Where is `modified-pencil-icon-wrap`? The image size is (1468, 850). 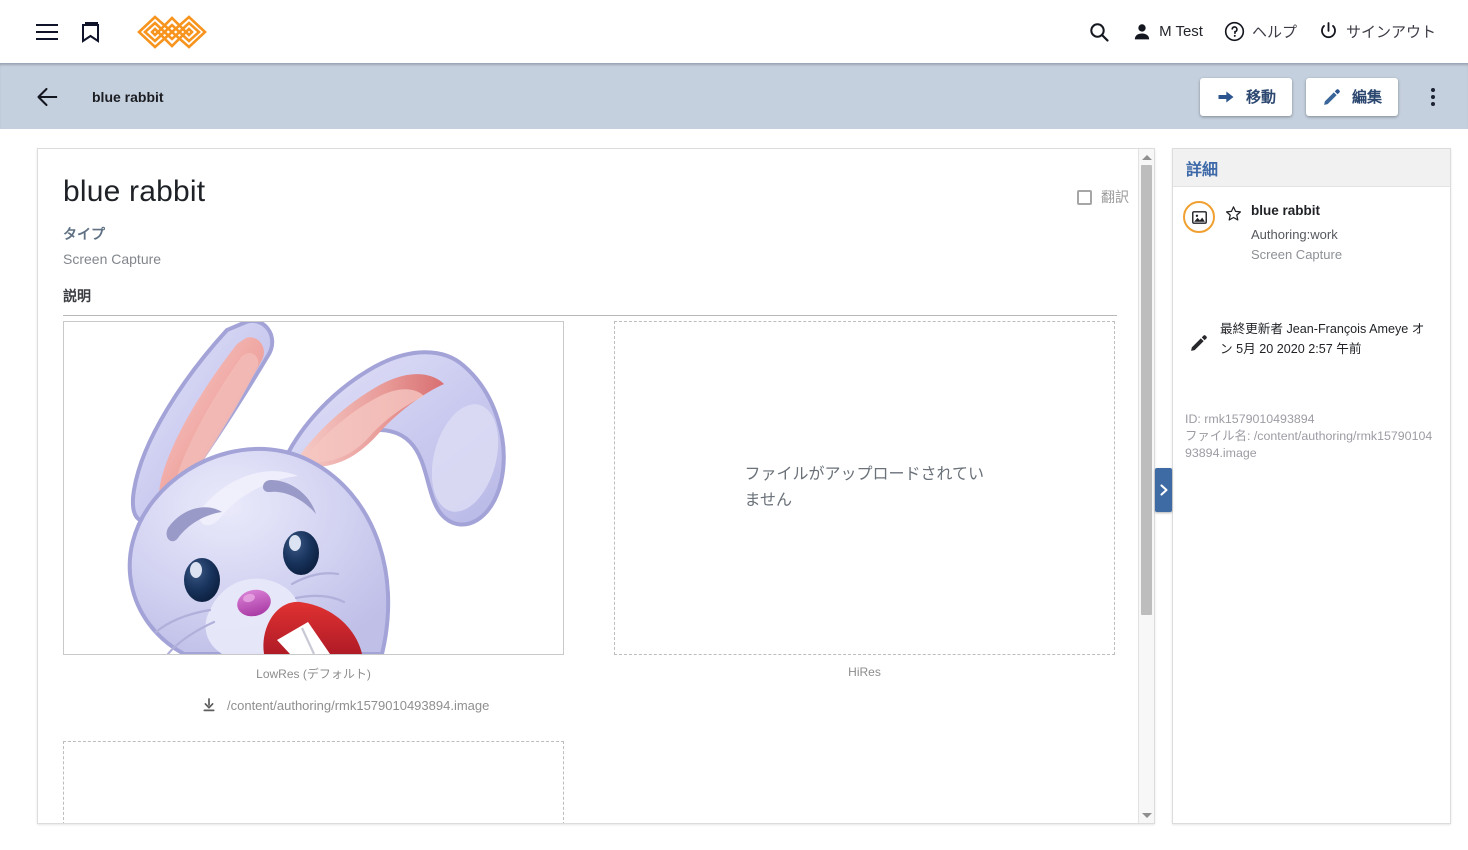
modified-pencil-icon-wrap is located at coordinates (1199, 339).